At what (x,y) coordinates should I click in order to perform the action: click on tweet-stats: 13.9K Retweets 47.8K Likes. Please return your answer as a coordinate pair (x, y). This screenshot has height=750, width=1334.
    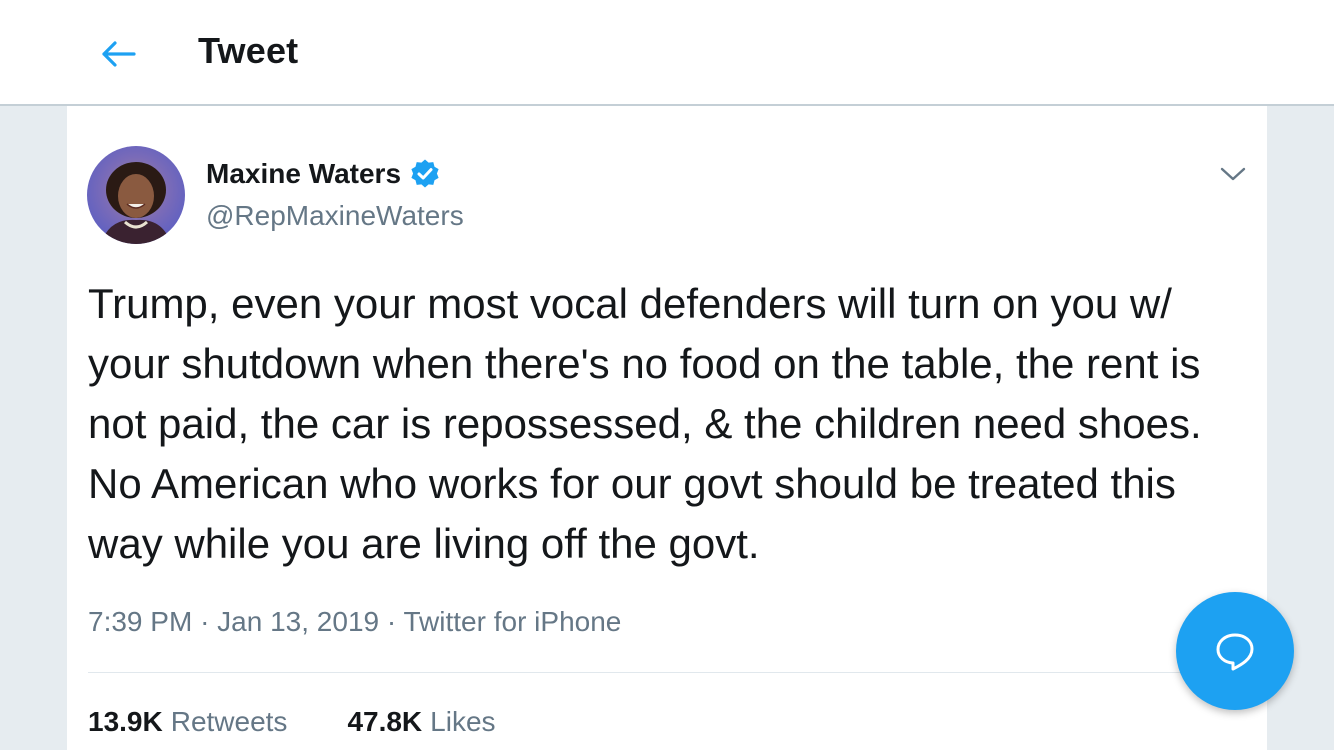
    Looking at the image, I should click on (322, 722).